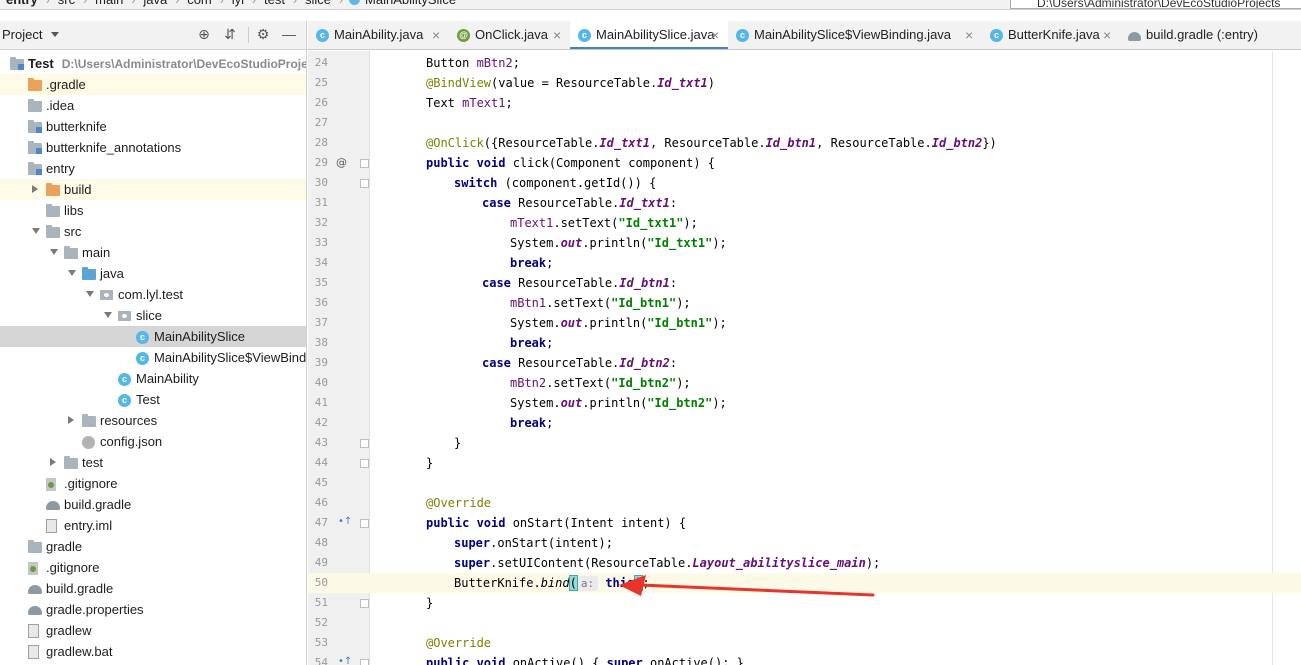 The width and height of the screenshot is (1301, 665). I want to click on breadcrumb-item: slice, so click(318, 4).